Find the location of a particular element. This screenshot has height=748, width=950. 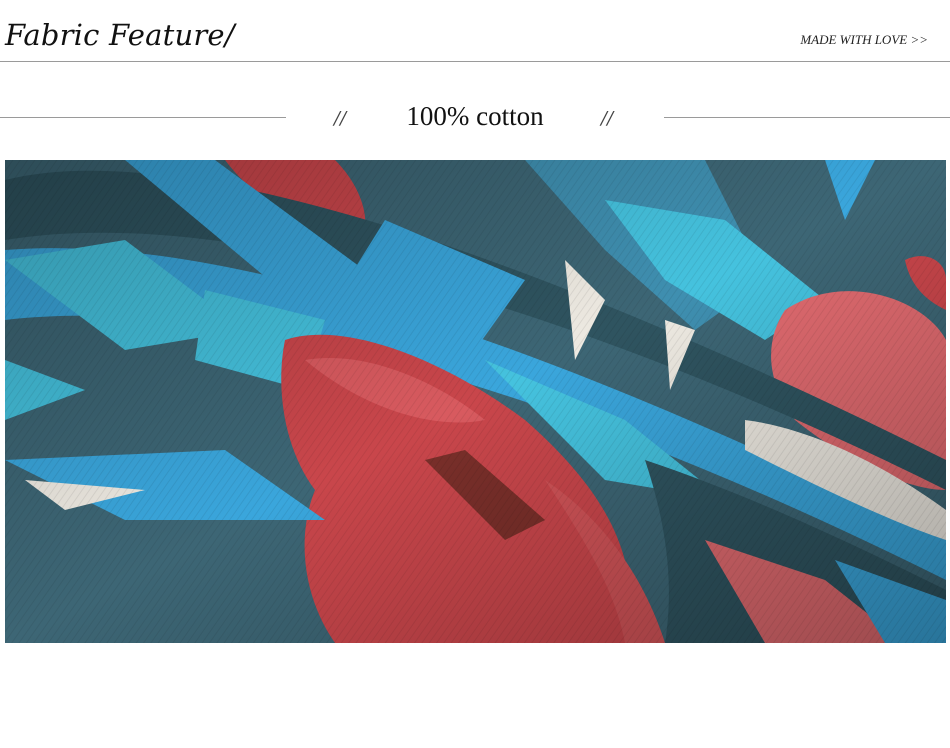

slash-decoration-left: // is located at coordinates (340, 118).